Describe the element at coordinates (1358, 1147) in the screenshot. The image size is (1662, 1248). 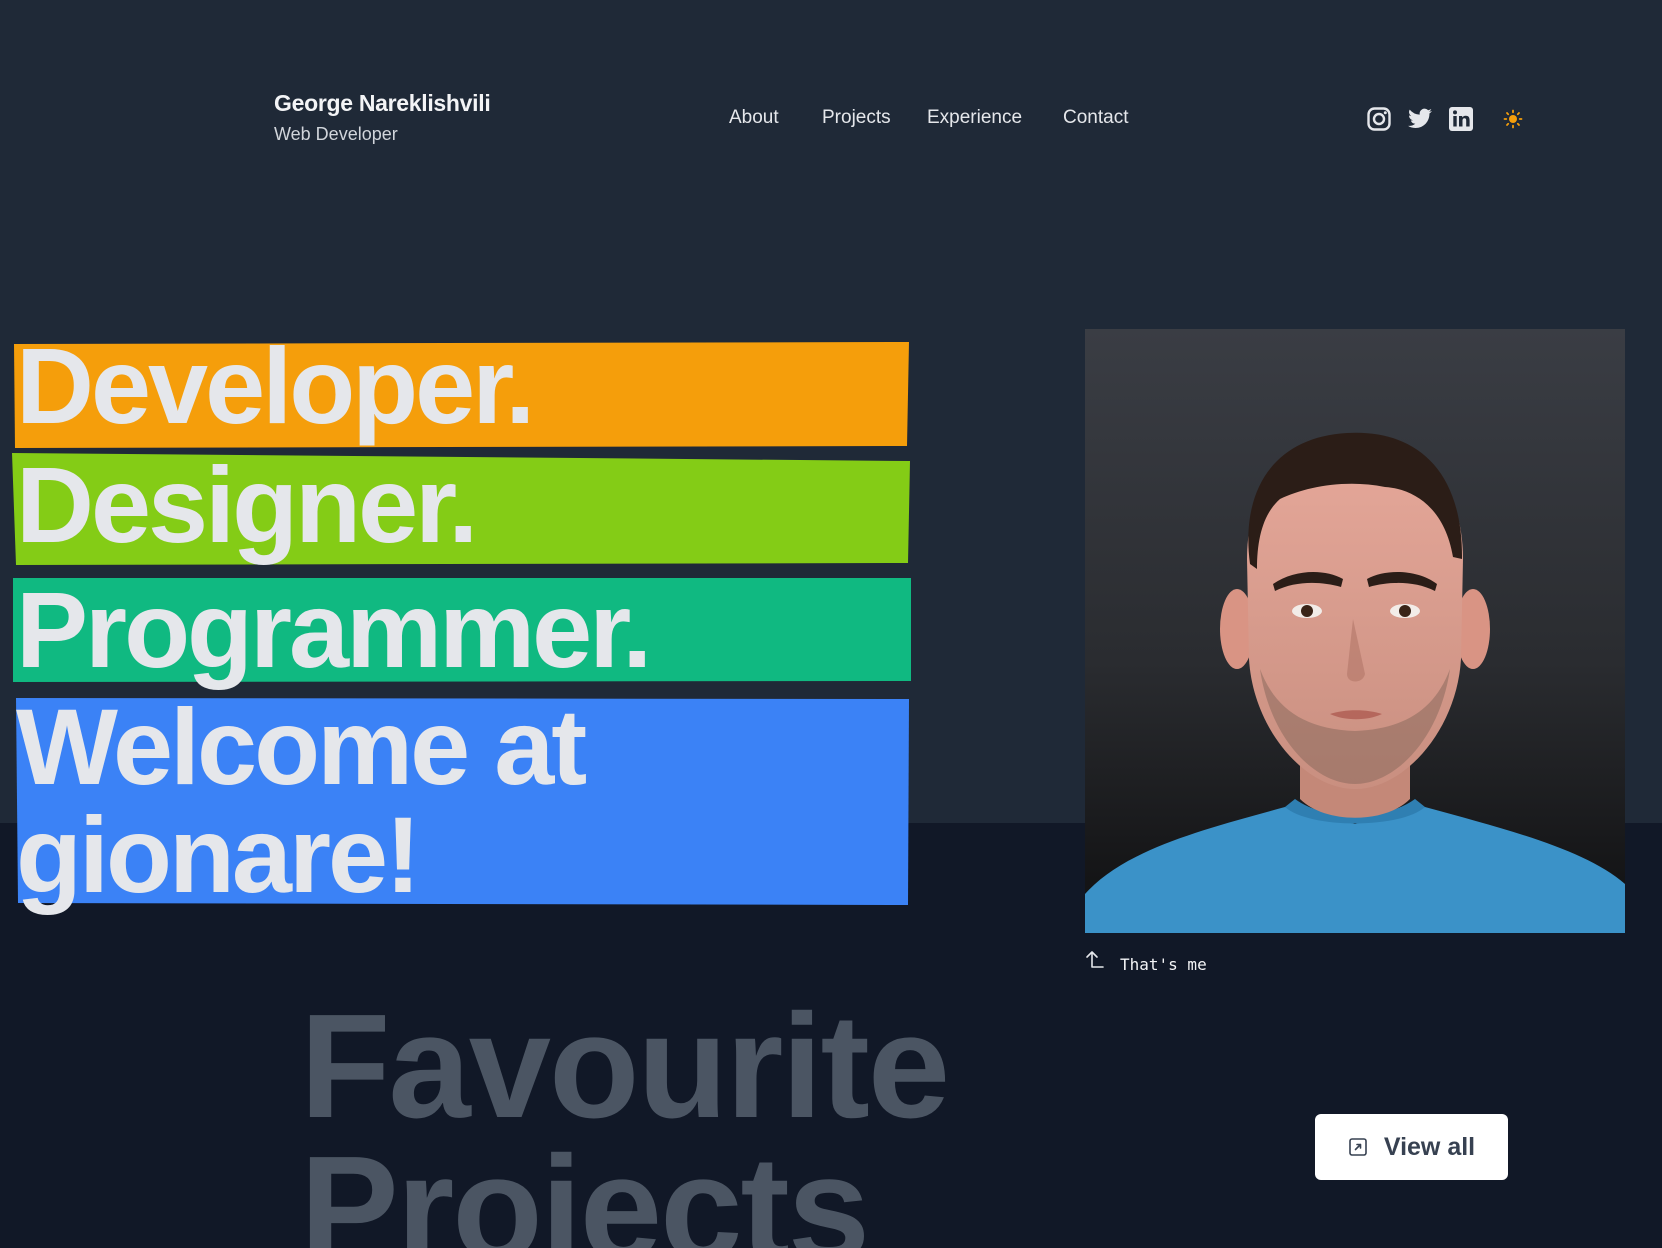
I see `external-link-icon` at that location.